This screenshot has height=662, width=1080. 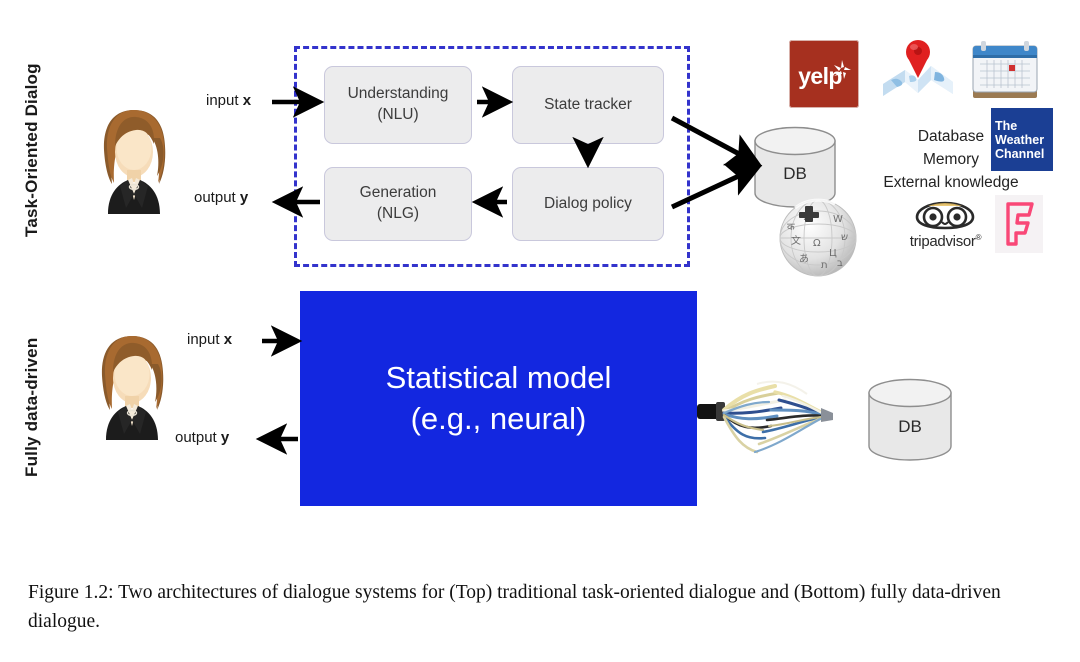 I want to click on svg-text: क, so click(x=791, y=227).